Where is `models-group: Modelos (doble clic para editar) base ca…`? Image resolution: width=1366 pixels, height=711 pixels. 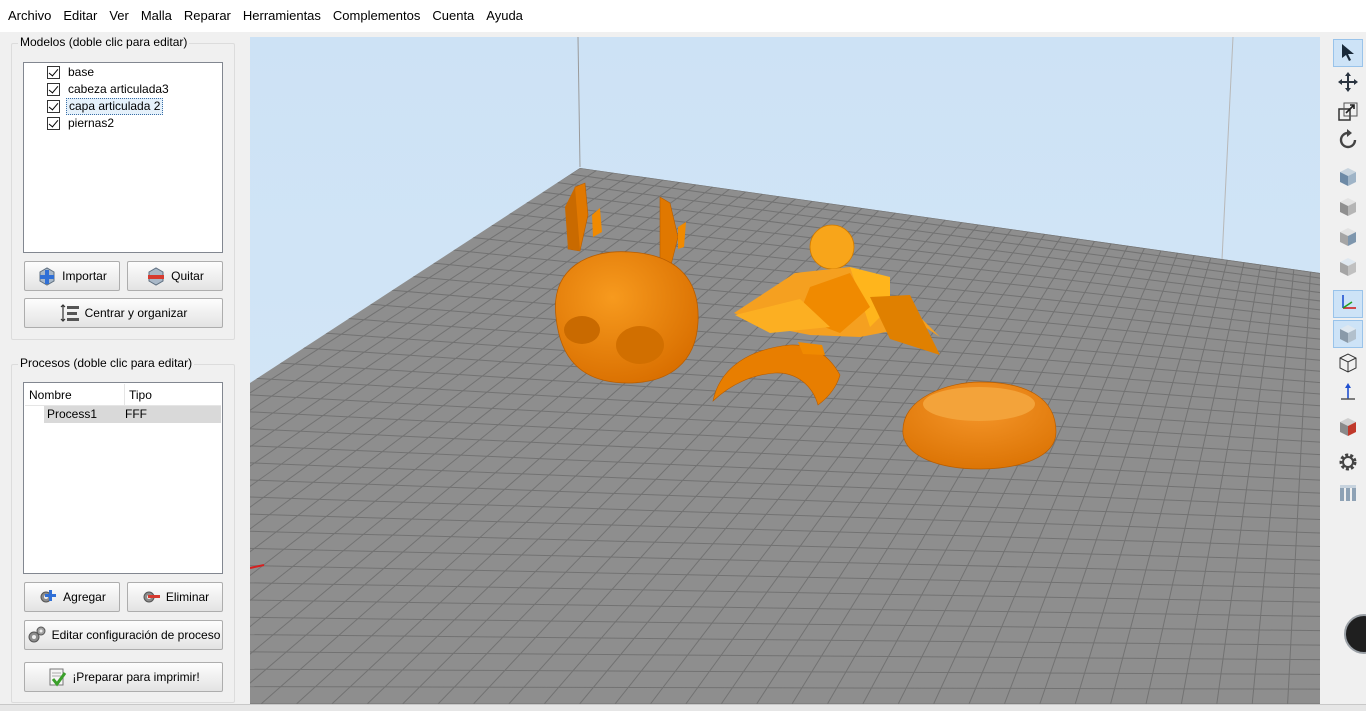
models-group: Modelos (doble clic para editar) base ca… is located at coordinates (123, 187).